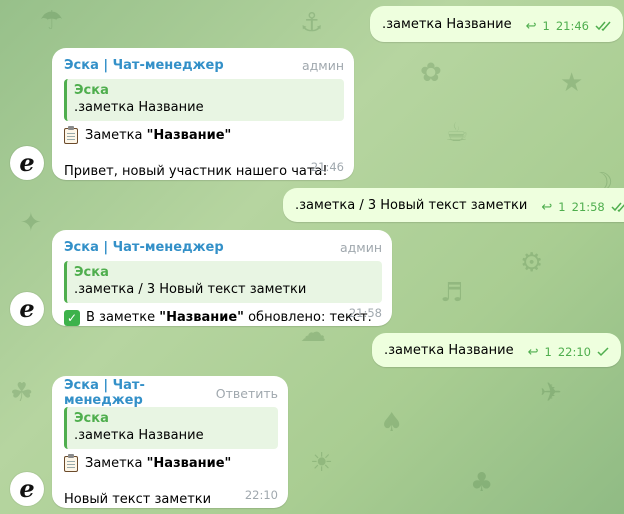 This screenshot has height=514, width=624. I want to click on background-doodle-icon: ♣, so click(482, 483).